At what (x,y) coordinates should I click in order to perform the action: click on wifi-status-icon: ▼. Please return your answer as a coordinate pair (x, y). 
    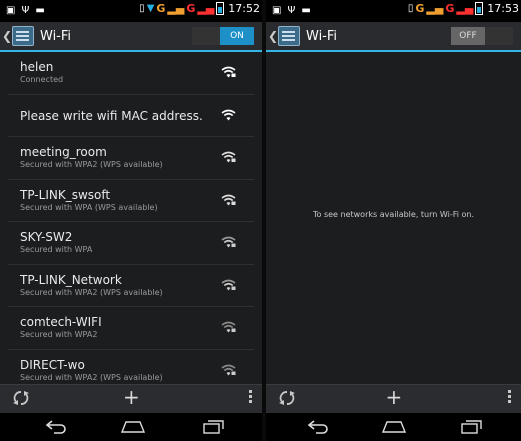
    Looking at the image, I should click on (150, 8).